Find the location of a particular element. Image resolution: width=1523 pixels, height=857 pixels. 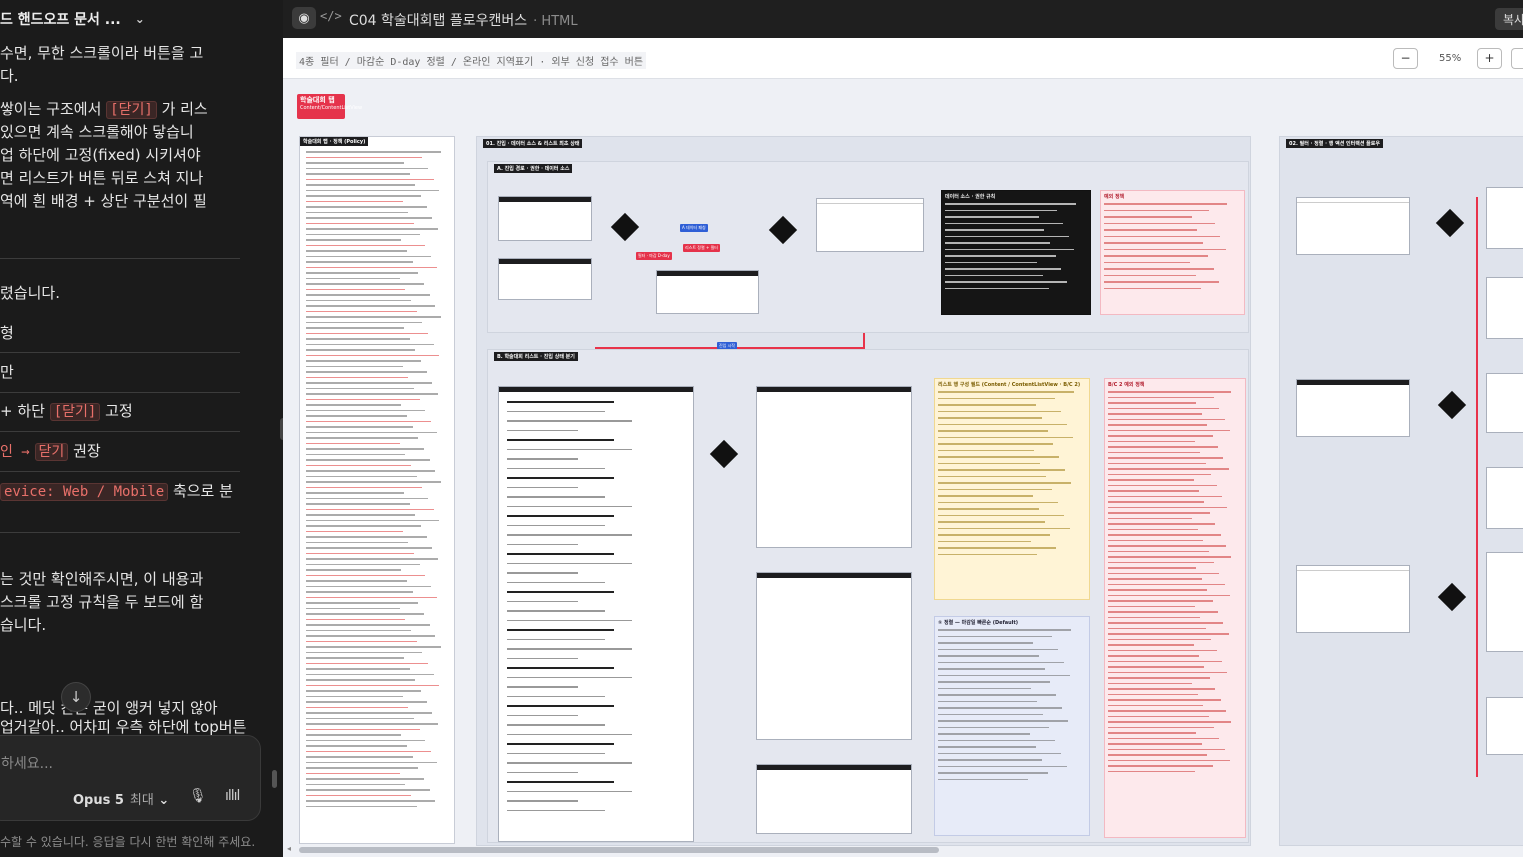

scroll-down-button: ↓ is located at coordinates (76, 697).